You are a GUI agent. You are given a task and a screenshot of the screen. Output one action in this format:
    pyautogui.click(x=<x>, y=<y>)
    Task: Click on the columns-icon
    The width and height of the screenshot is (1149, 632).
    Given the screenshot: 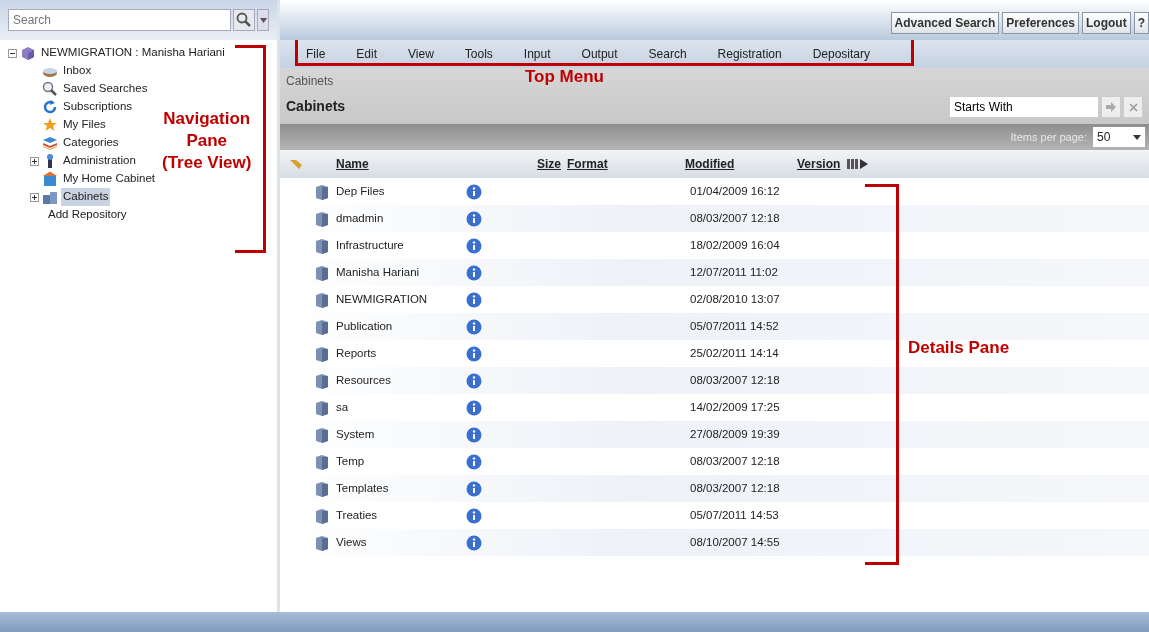 What is the action you would take?
    pyautogui.click(x=858, y=164)
    